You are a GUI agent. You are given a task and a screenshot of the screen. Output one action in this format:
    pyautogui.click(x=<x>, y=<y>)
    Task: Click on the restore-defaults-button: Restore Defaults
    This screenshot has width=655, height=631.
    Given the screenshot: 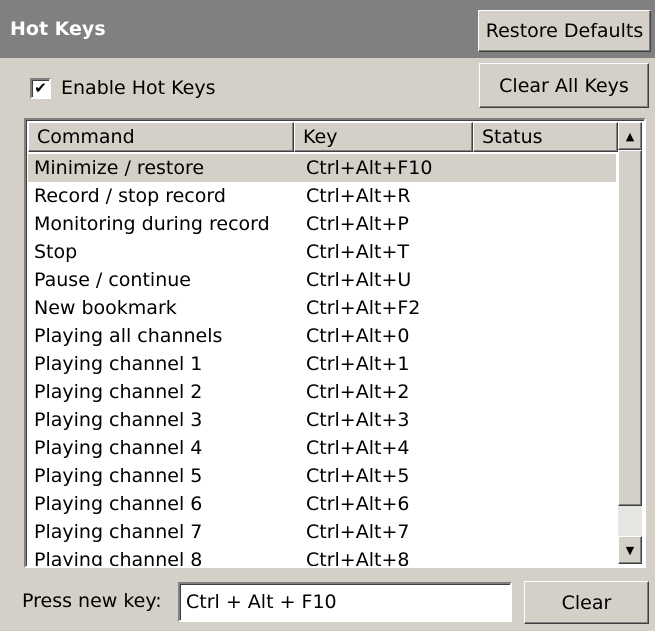 What is the action you would take?
    pyautogui.click(x=564, y=31)
    